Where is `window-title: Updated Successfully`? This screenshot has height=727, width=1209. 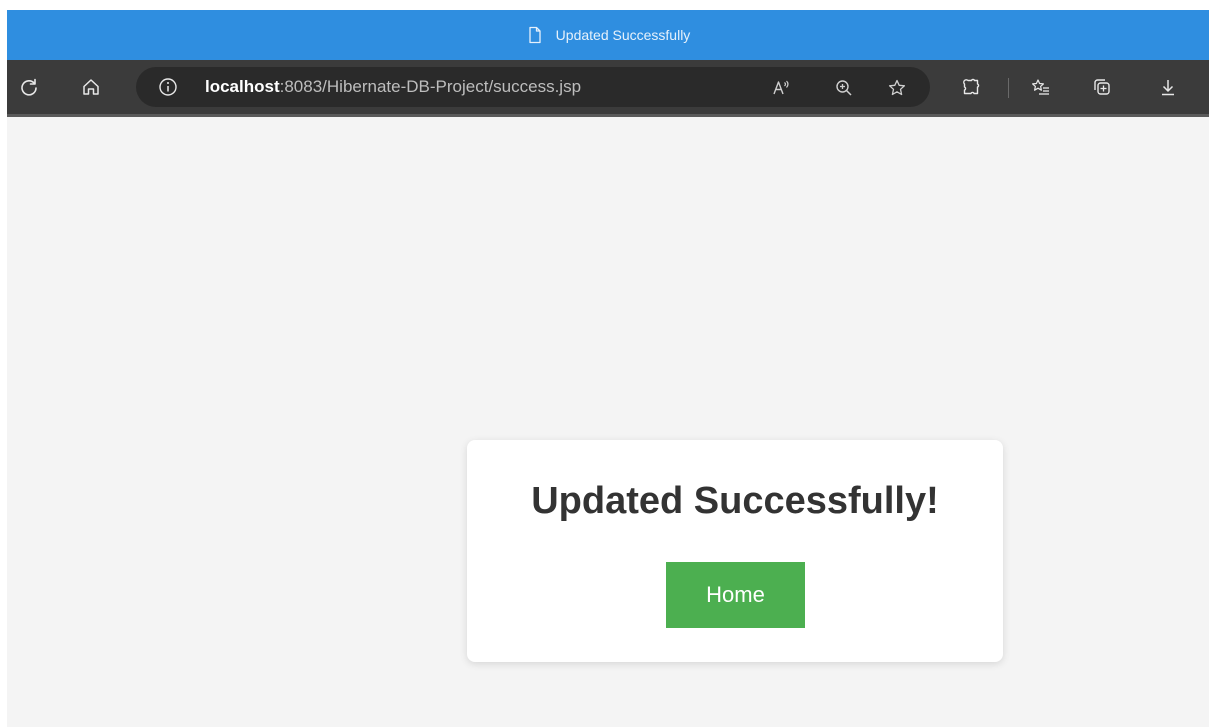
window-title: Updated Successfully is located at coordinates (623, 35).